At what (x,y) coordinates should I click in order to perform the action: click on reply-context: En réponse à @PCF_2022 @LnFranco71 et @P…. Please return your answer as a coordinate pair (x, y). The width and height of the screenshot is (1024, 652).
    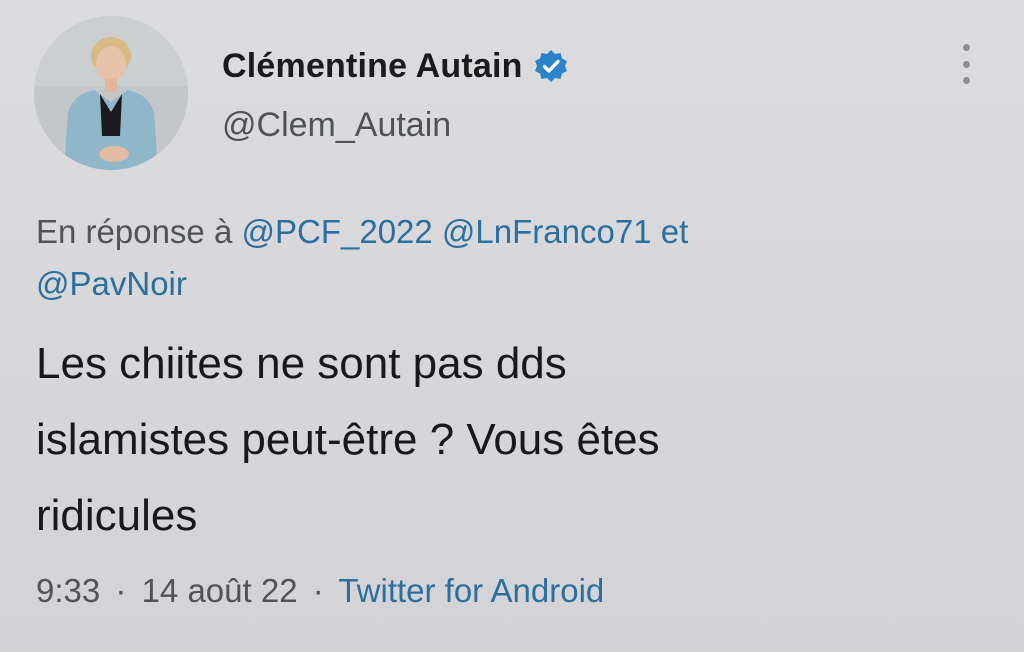
    Looking at the image, I should click on (511, 258).